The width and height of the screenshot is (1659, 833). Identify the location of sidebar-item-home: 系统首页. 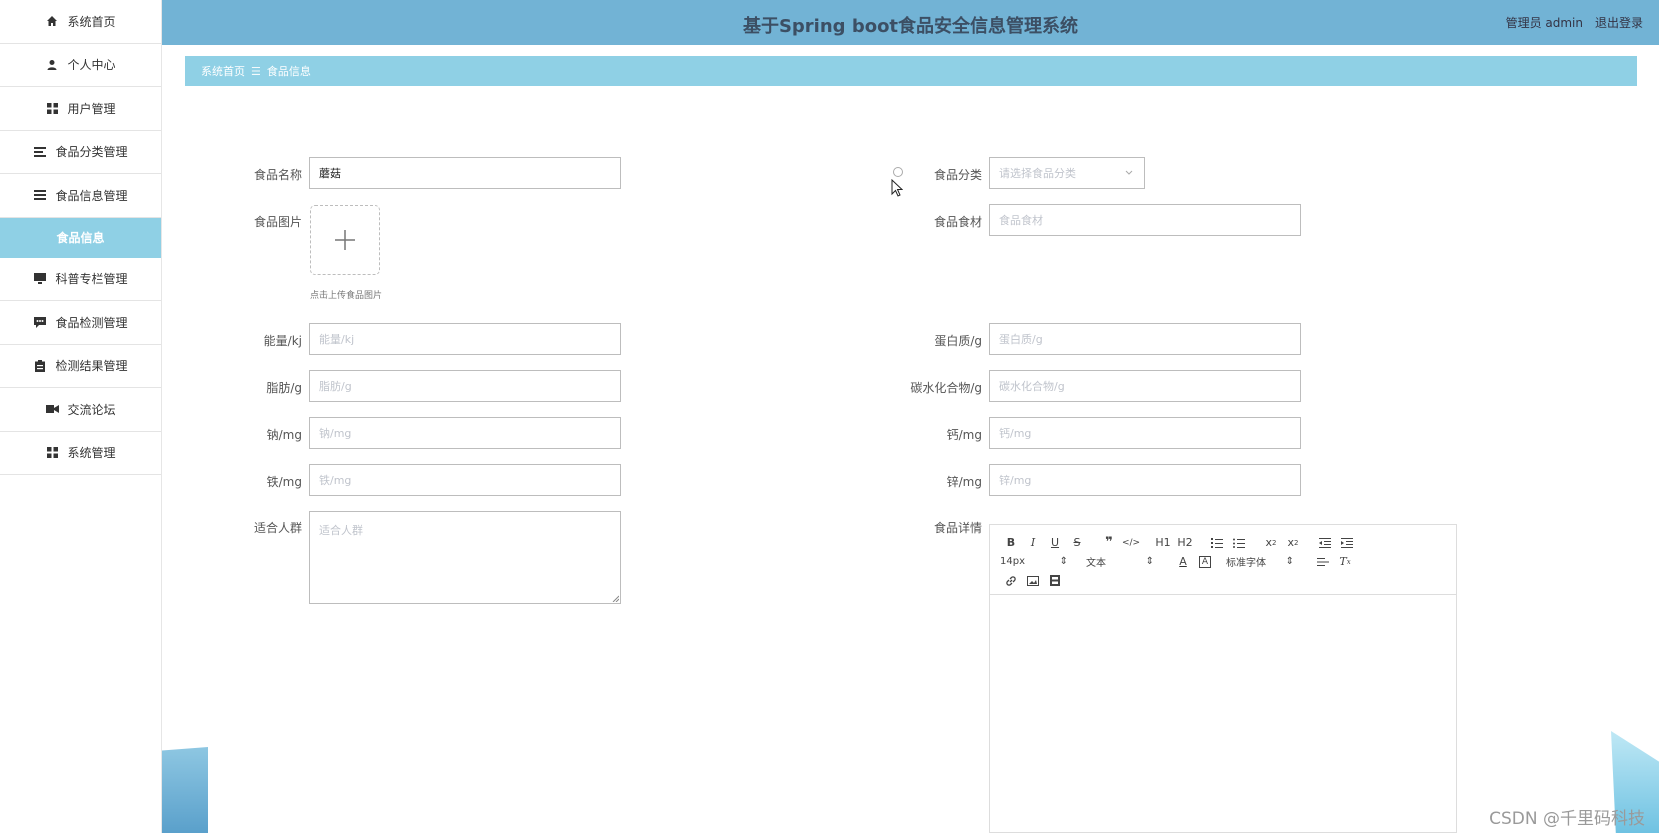
(80, 22).